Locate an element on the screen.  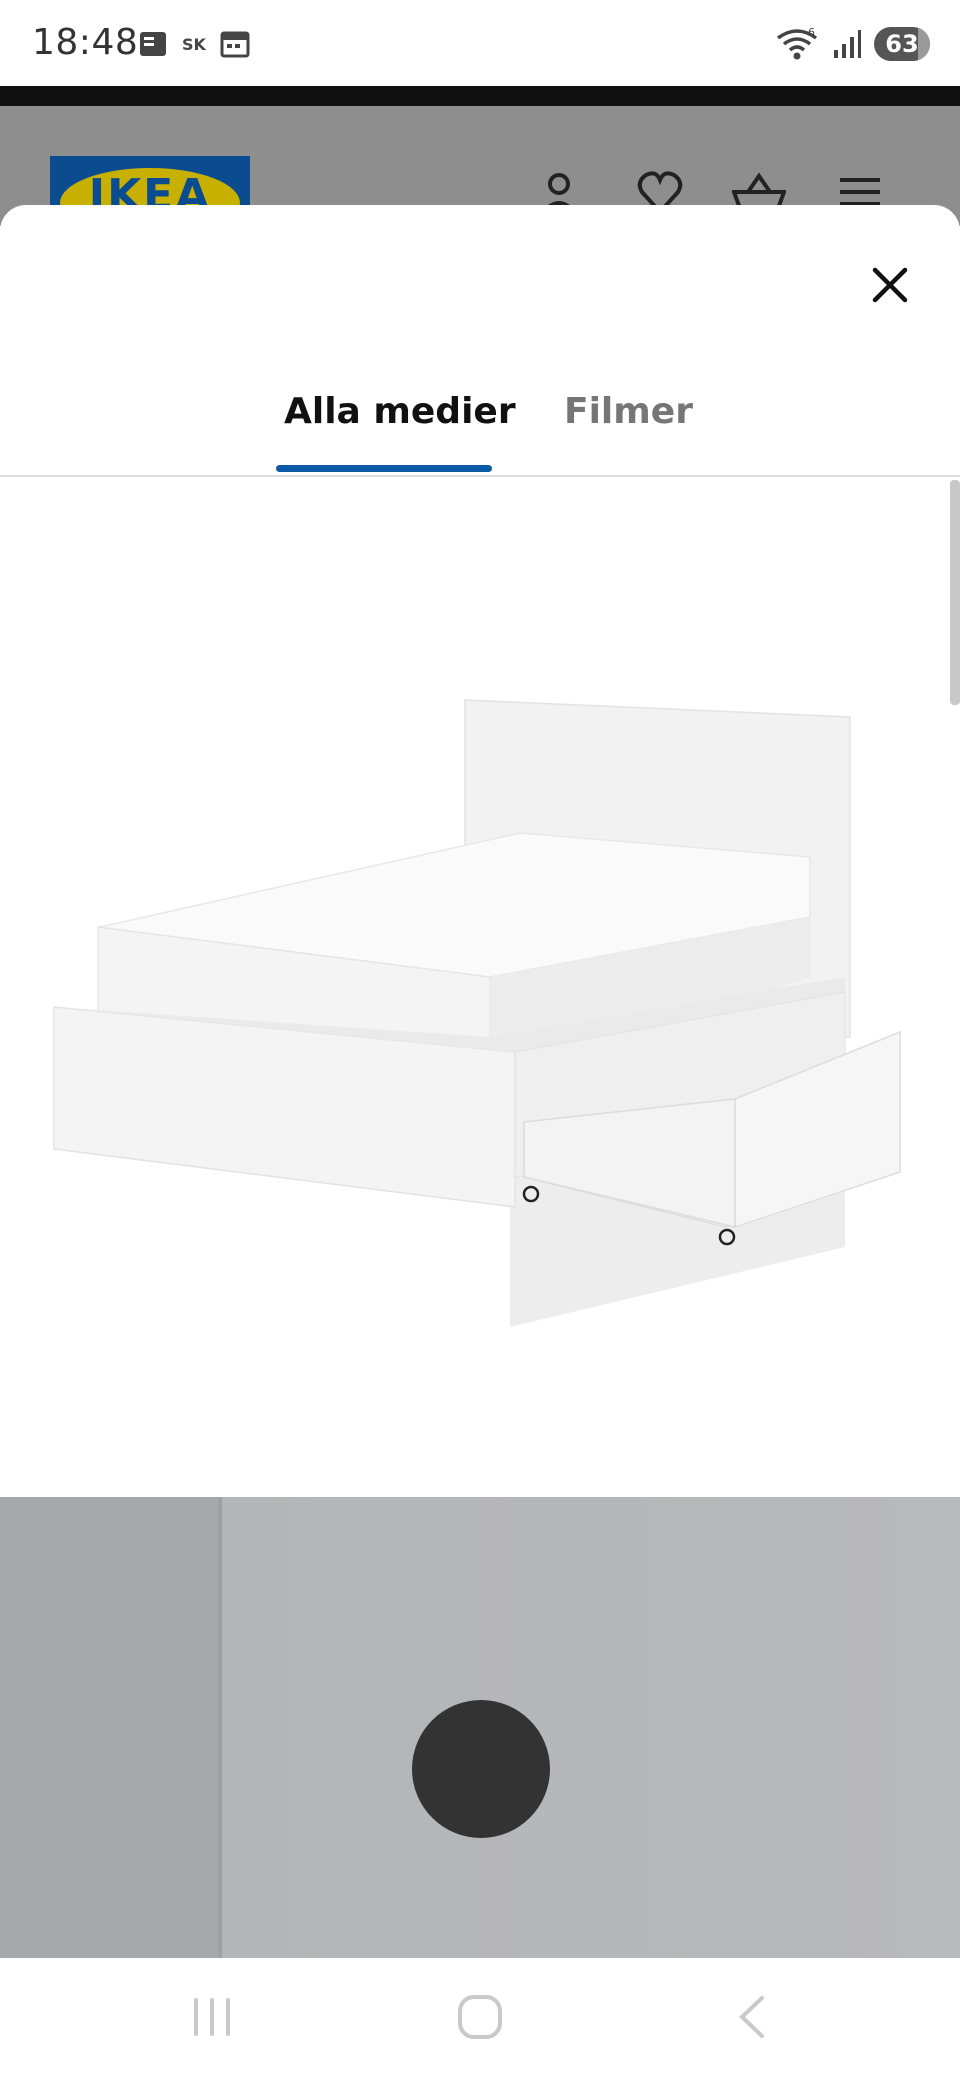
scrollbar is located at coordinates (955, 592).